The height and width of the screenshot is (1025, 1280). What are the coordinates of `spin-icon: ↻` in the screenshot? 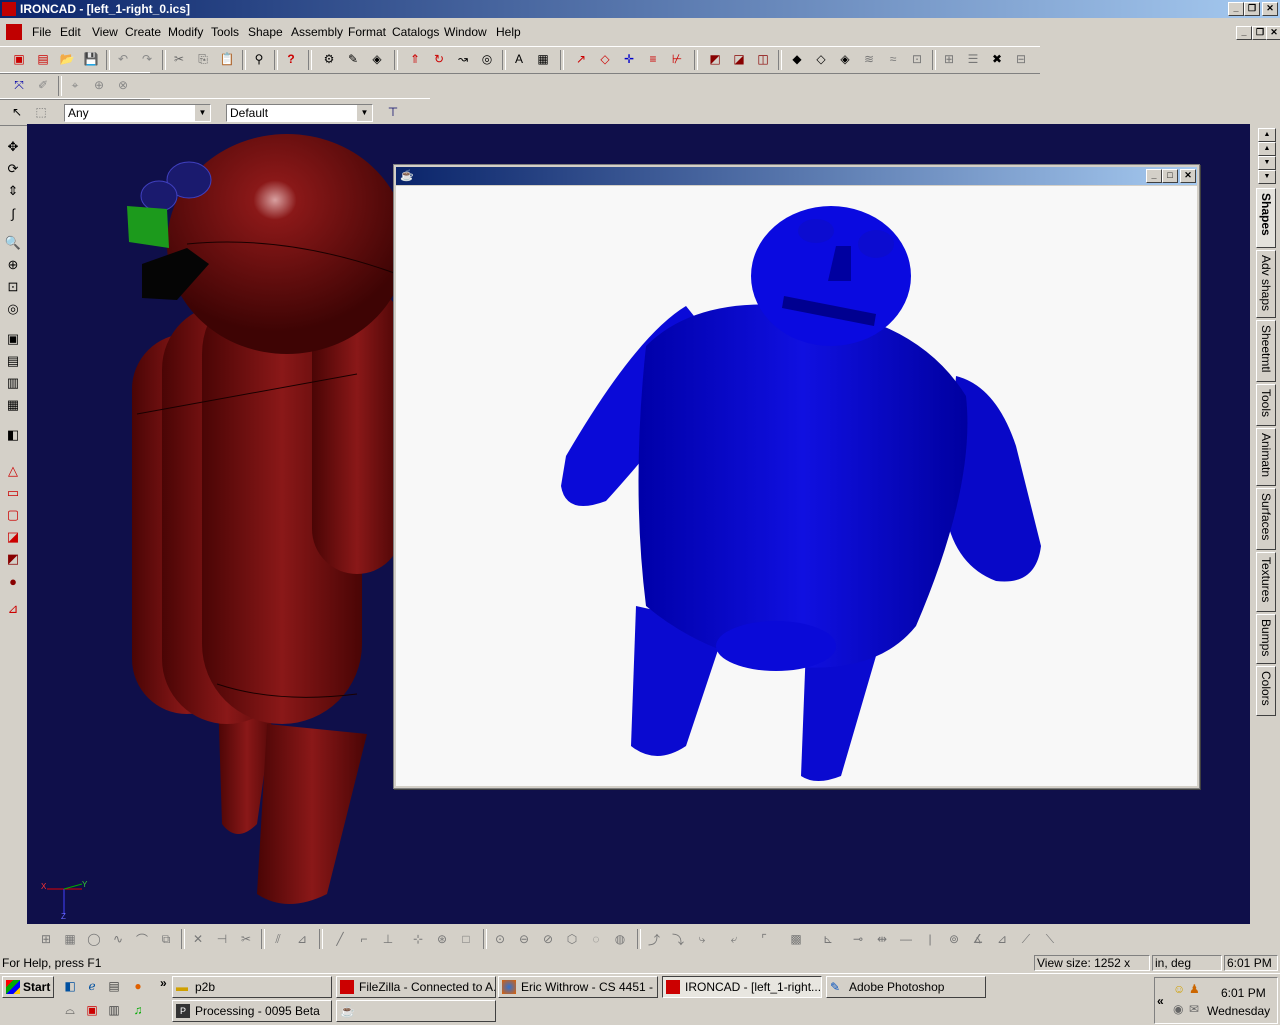 It's located at (439, 59).